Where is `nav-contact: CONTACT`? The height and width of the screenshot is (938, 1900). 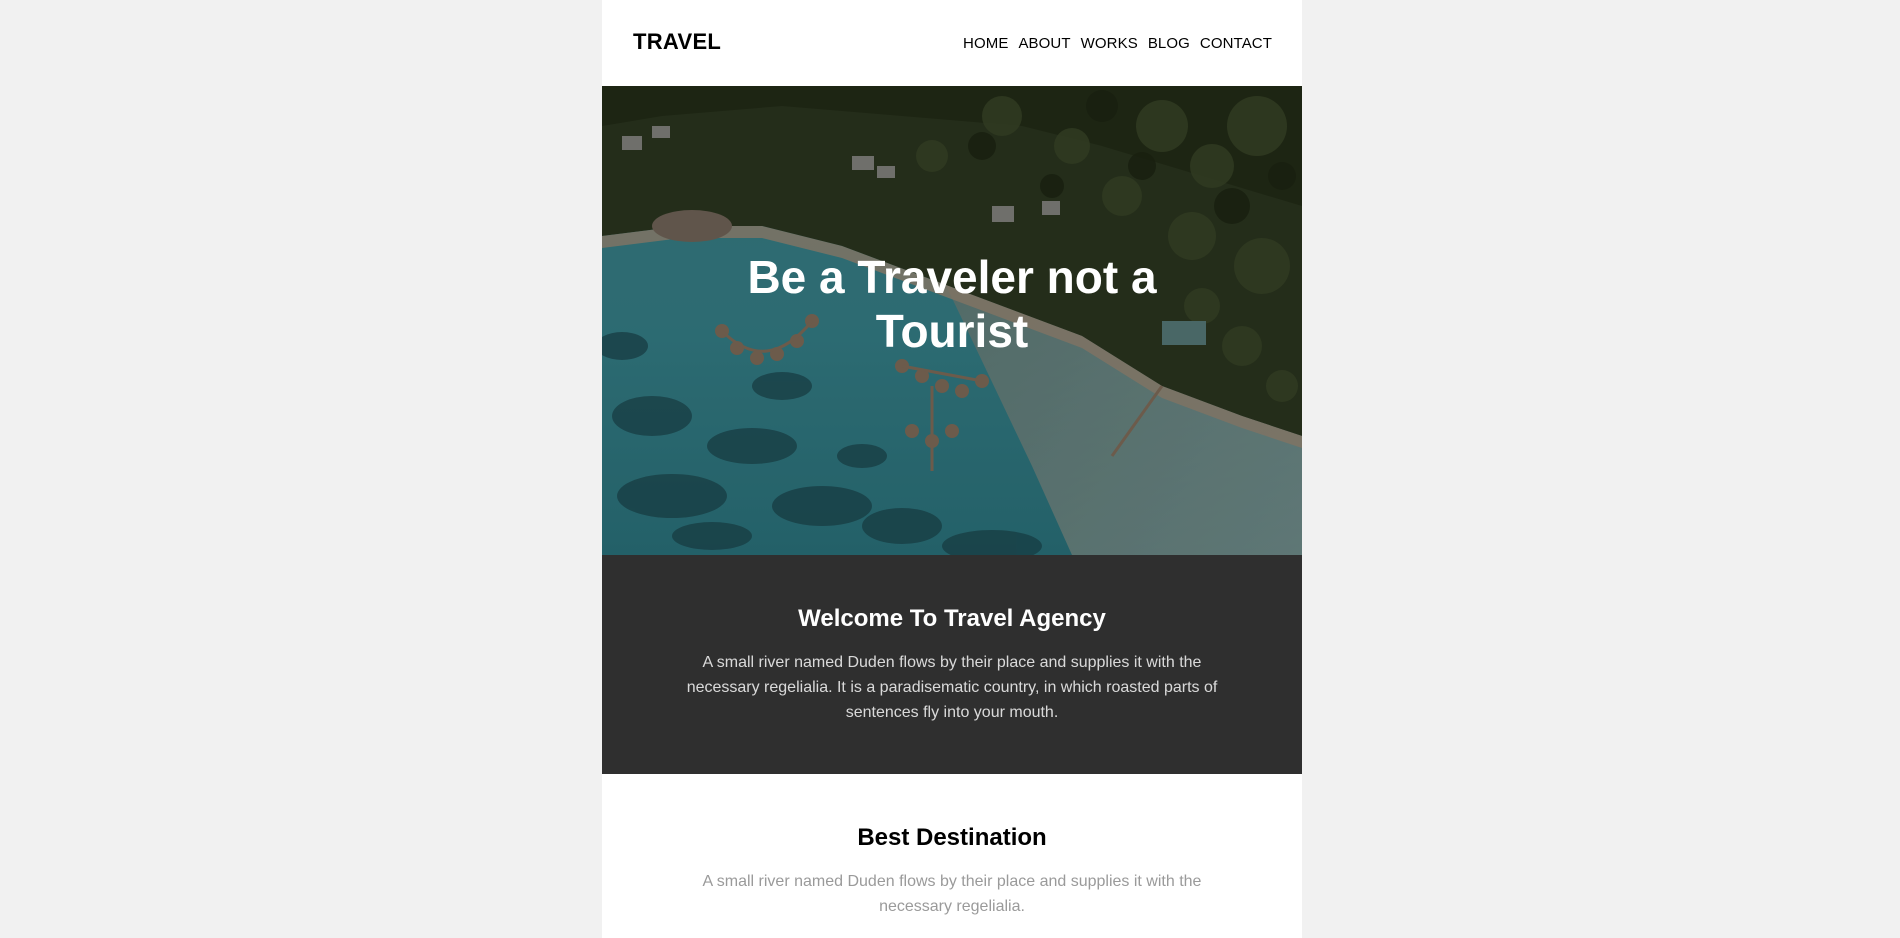 nav-contact: CONTACT is located at coordinates (1236, 43).